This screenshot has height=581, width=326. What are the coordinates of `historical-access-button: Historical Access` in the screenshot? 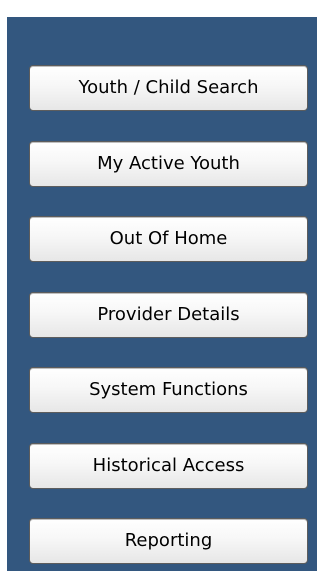 It's located at (168, 466).